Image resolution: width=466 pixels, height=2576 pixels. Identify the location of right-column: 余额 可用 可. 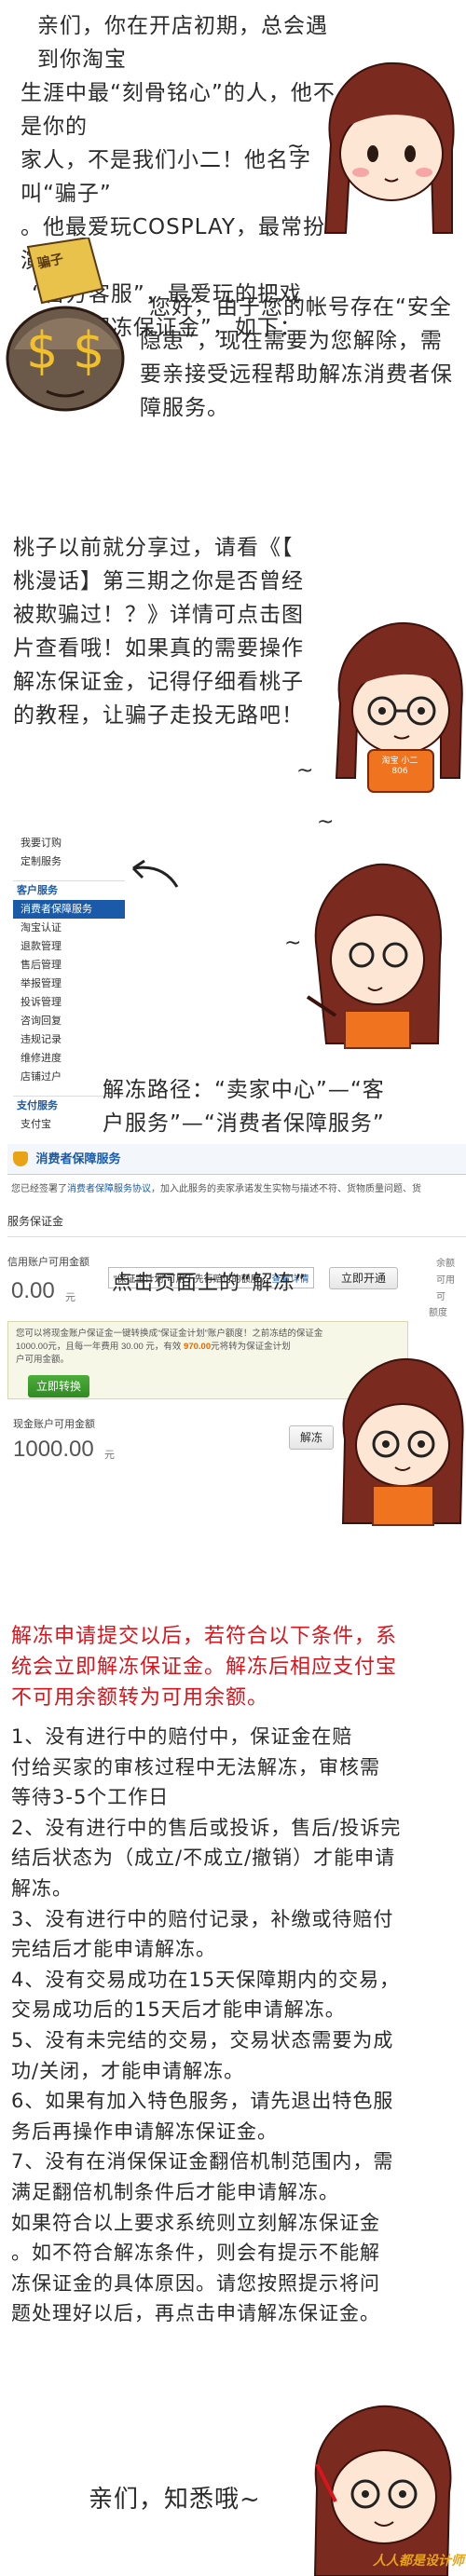
(445, 1281).